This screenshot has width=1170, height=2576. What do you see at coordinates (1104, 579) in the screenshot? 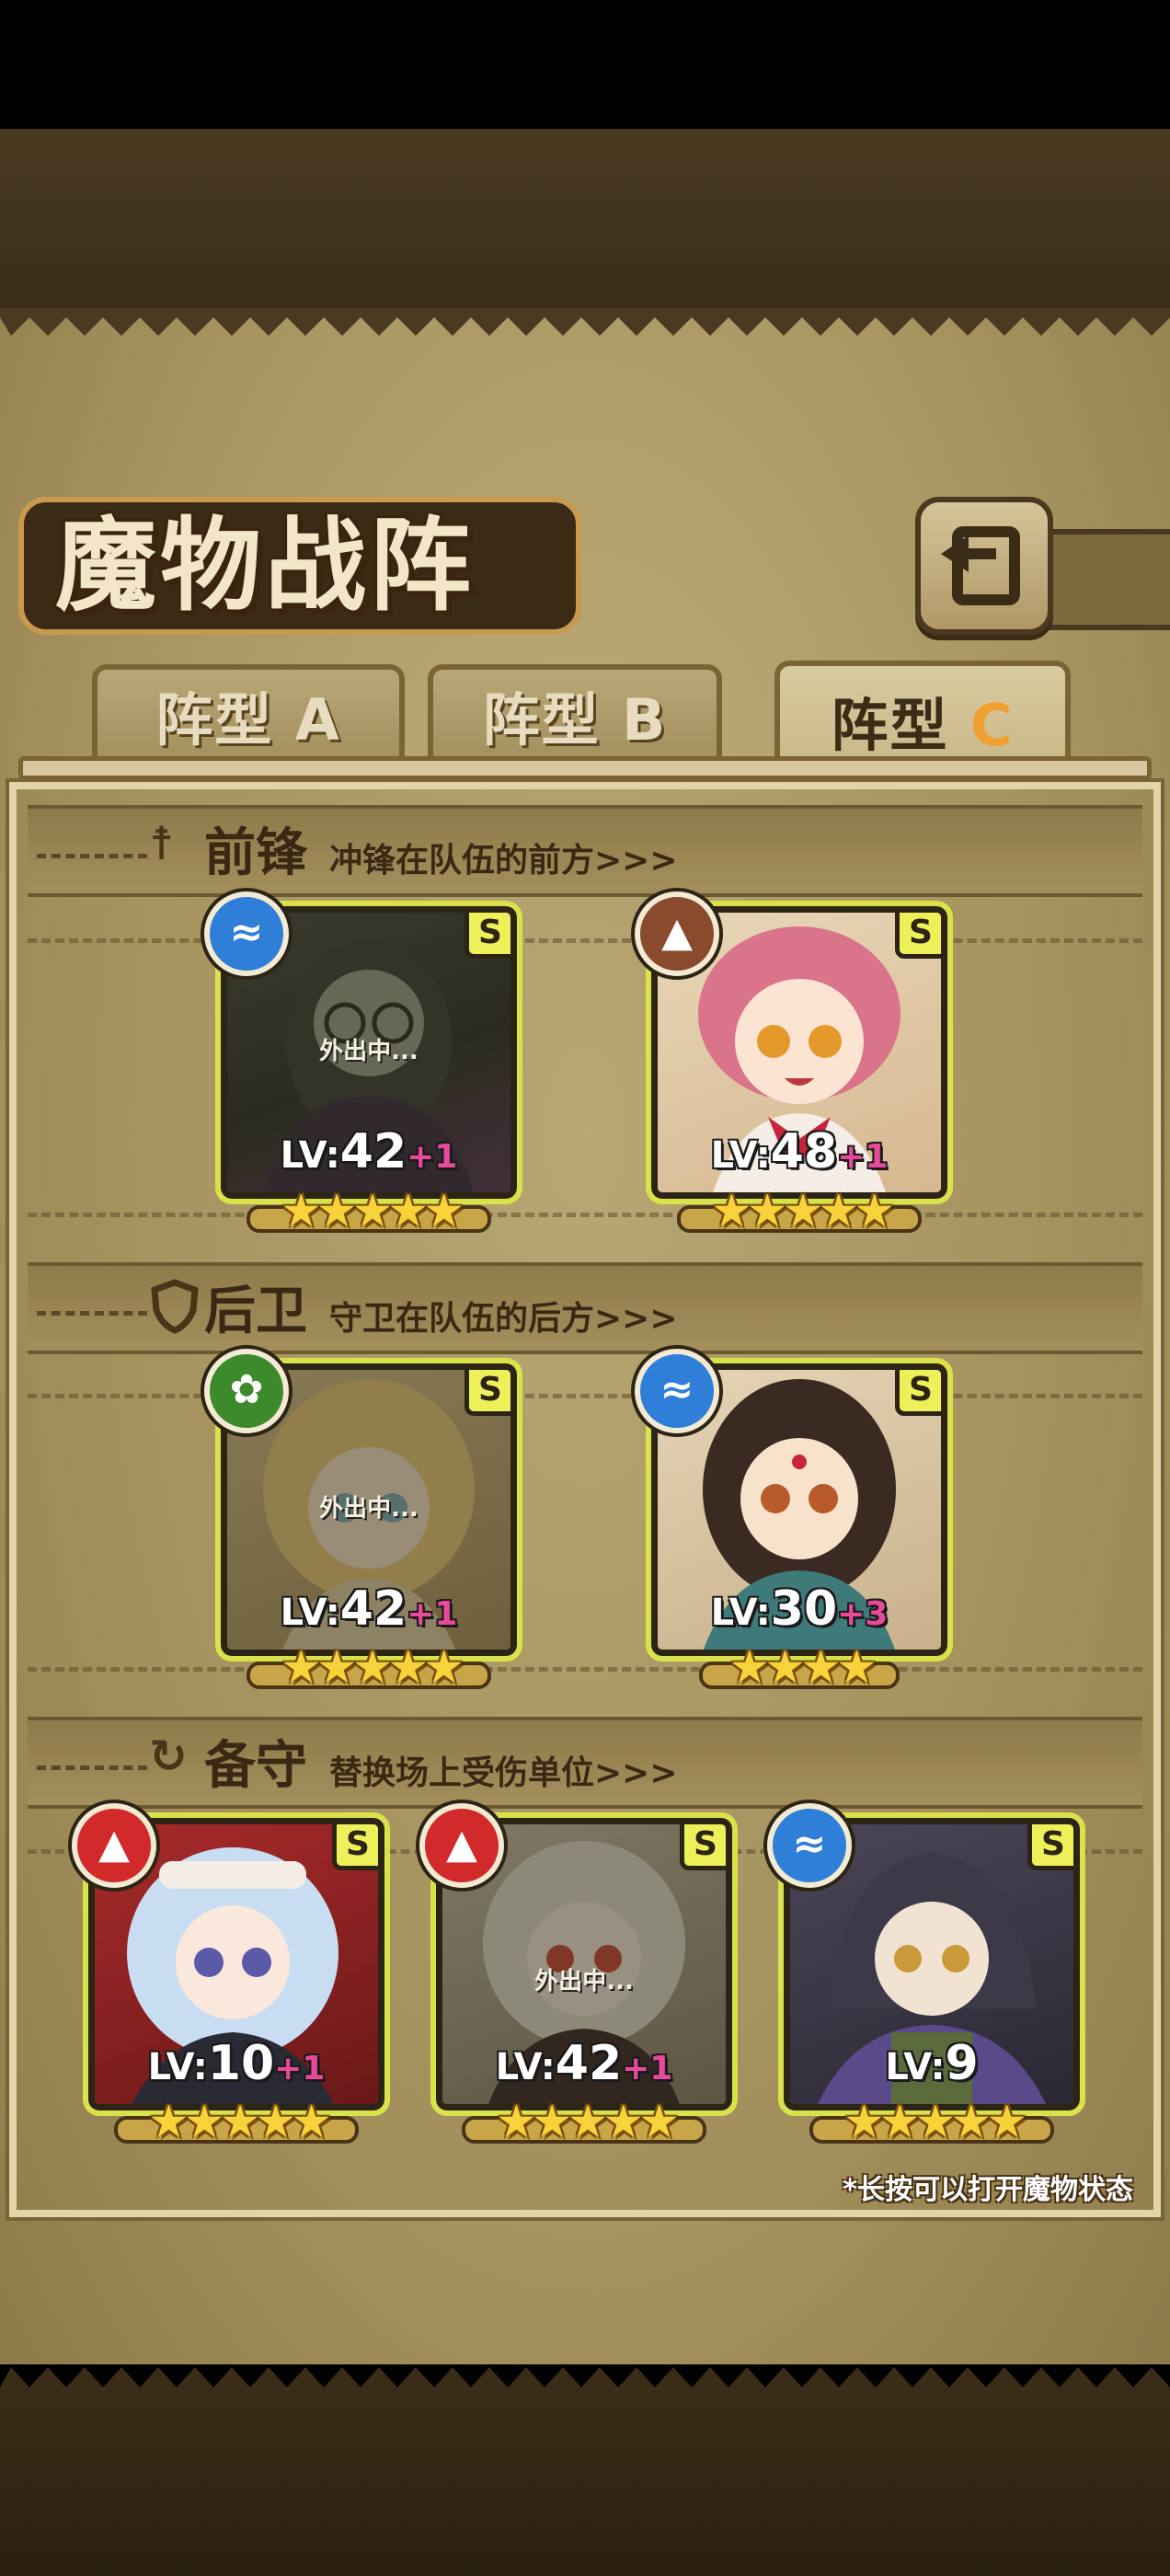
I see `back-button-plate` at bounding box center [1104, 579].